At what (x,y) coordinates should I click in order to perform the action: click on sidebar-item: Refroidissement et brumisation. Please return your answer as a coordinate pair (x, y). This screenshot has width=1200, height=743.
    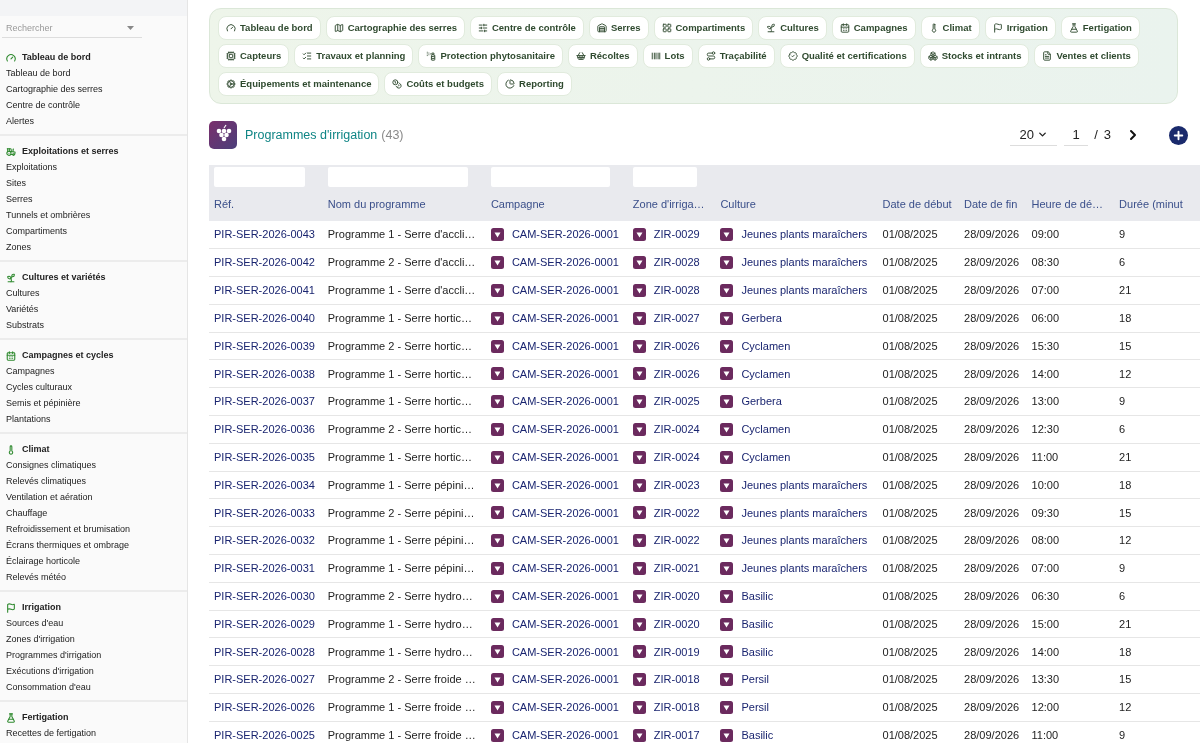
    Looking at the image, I should click on (68, 530).